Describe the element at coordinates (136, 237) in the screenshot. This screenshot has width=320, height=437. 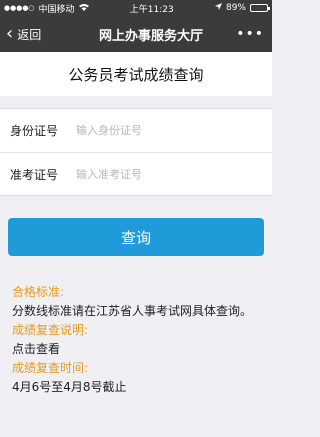
I see `query-button: 查询` at that location.